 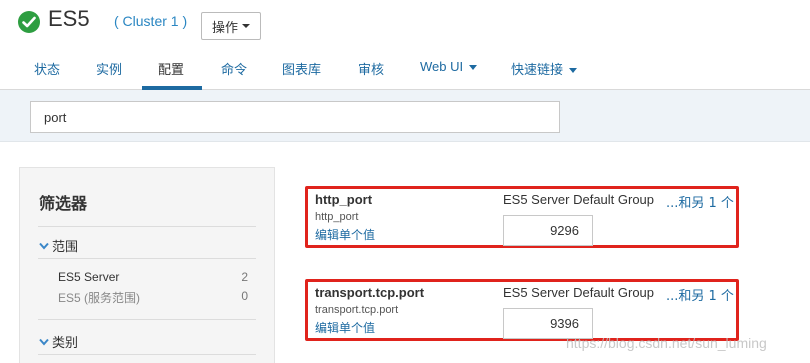 I want to click on cluster-link: ( Cluster 1 ), so click(x=150, y=21).